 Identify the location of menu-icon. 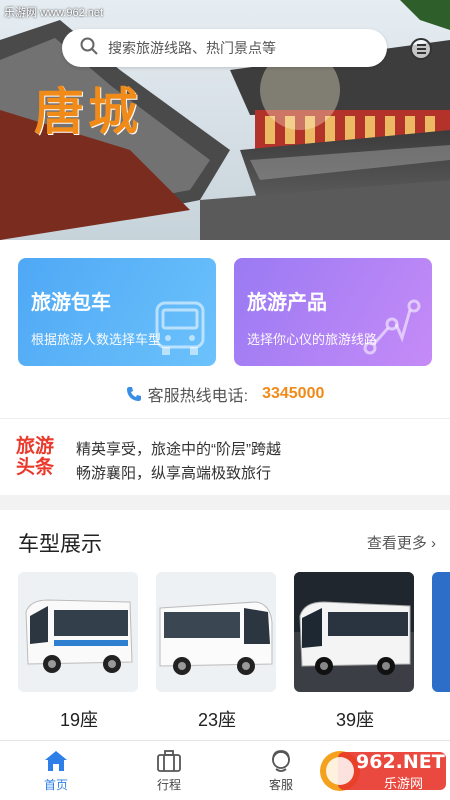
(421, 49).